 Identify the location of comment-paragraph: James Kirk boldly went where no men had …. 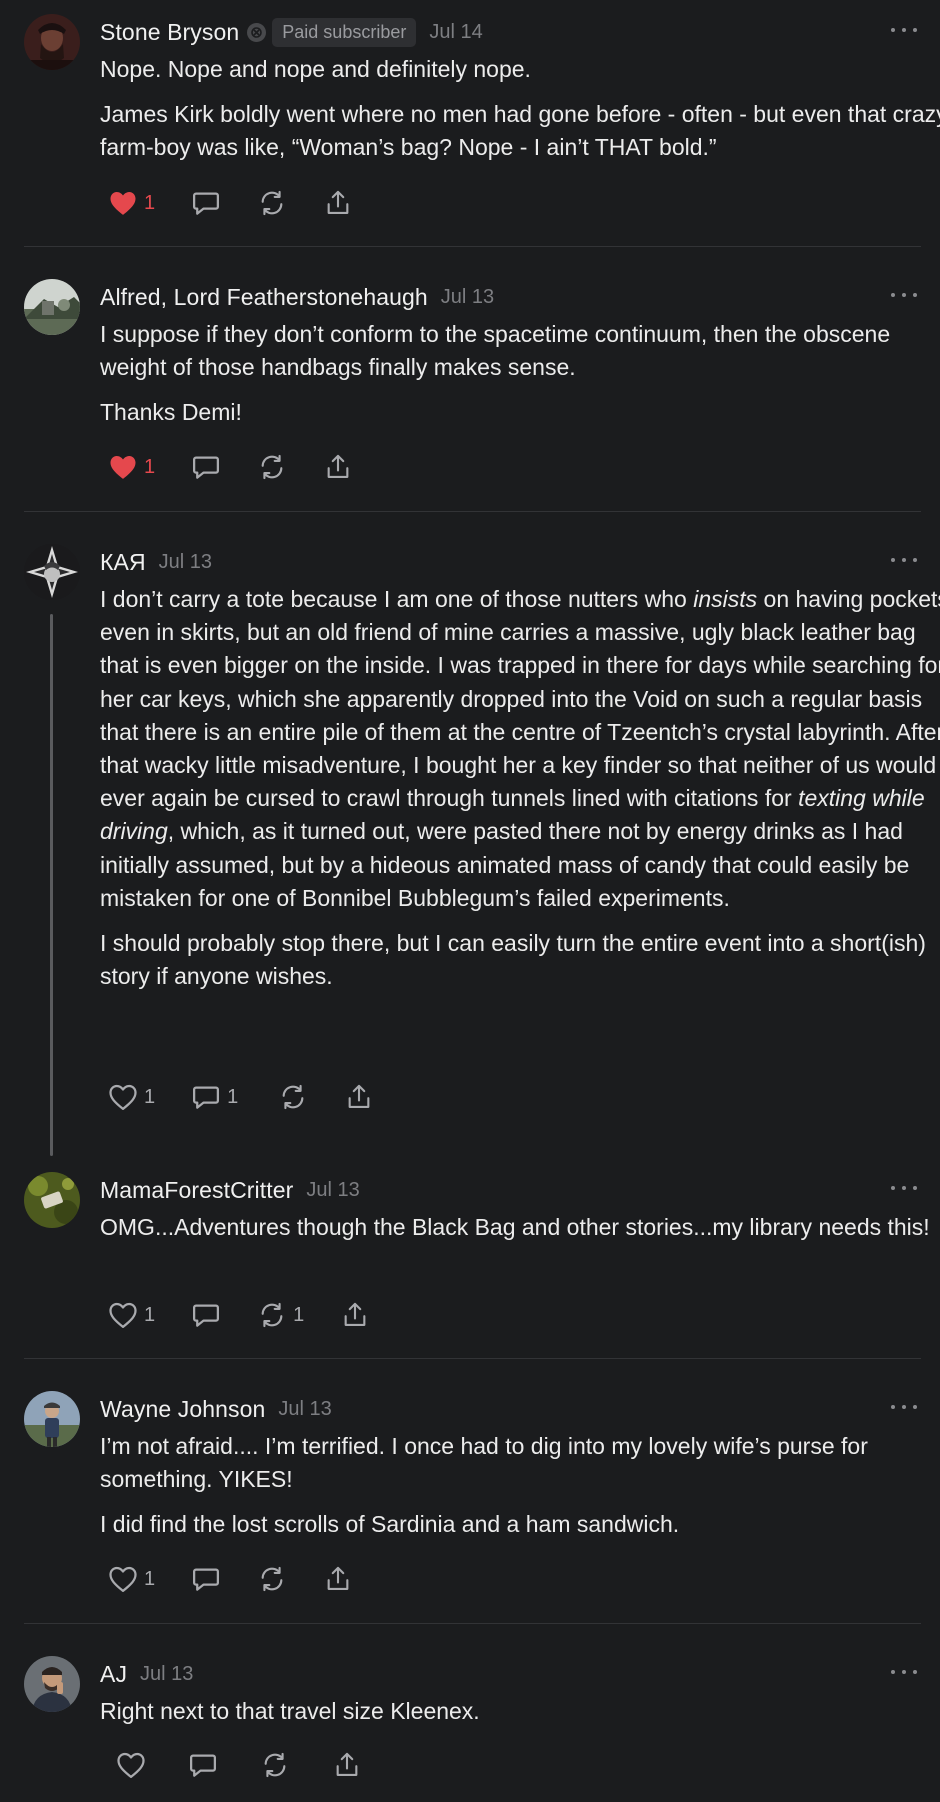
(520, 131).